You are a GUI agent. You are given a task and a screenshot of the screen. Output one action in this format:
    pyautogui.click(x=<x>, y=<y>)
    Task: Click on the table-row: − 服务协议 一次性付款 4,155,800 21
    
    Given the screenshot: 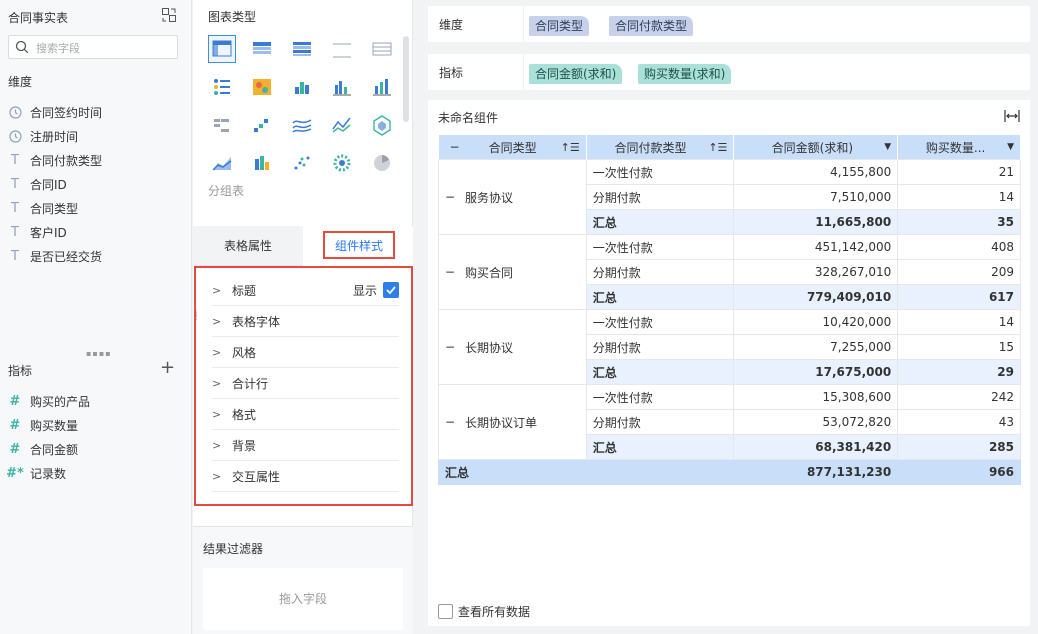 What is the action you would take?
    pyautogui.click(x=729, y=197)
    